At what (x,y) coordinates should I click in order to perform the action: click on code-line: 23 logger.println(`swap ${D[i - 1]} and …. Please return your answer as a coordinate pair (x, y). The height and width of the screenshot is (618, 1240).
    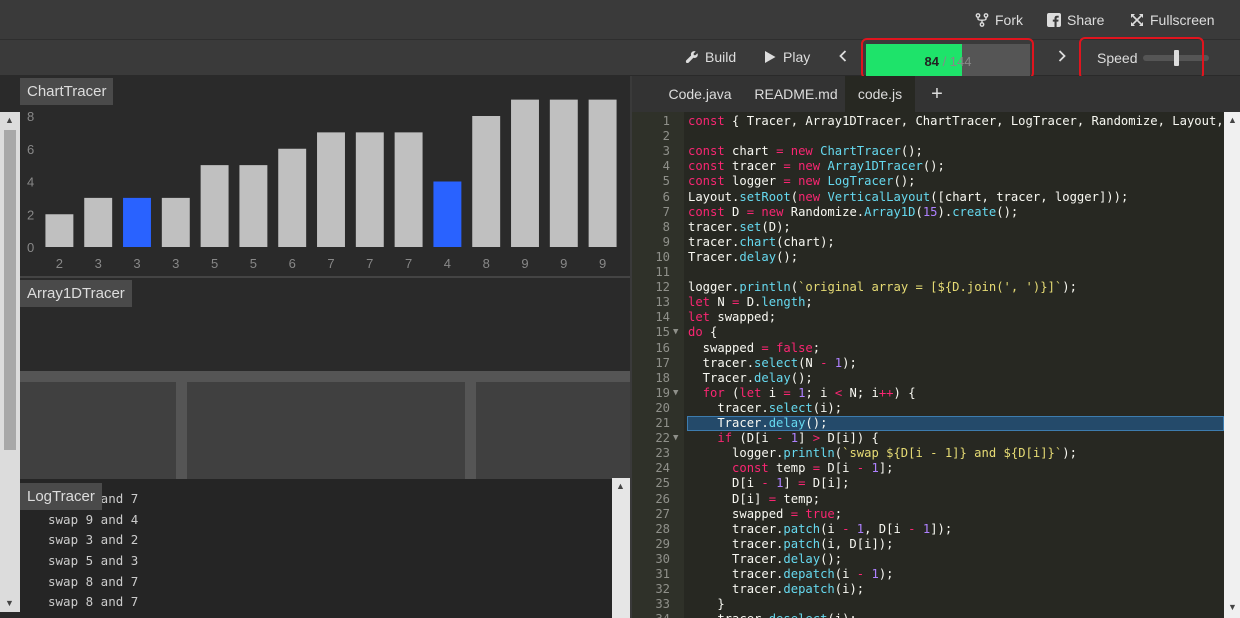
    Looking at the image, I should click on (928, 453).